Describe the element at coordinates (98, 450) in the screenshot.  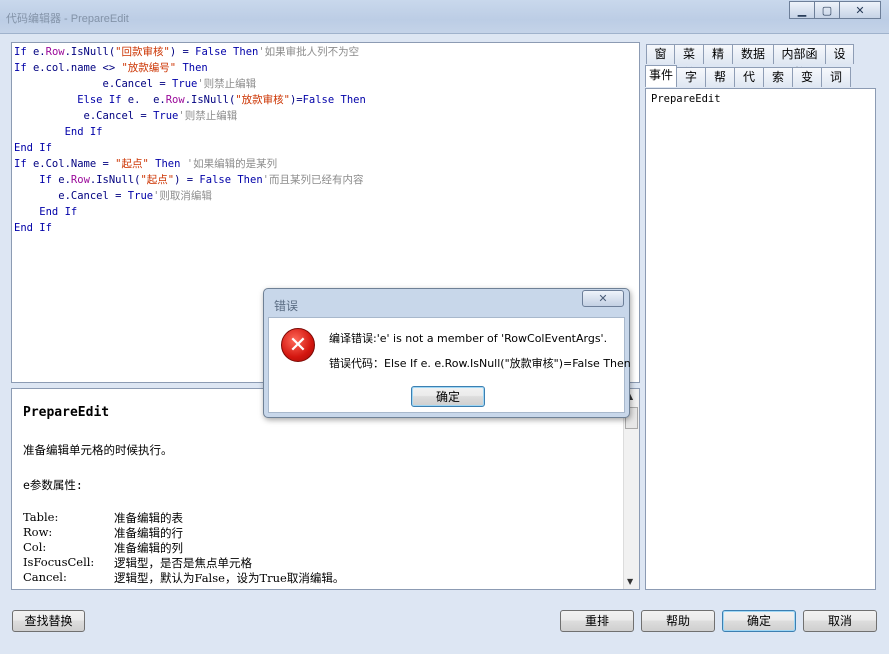
I see `help-summary: 准备编辑单元格的时候执行。` at that location.